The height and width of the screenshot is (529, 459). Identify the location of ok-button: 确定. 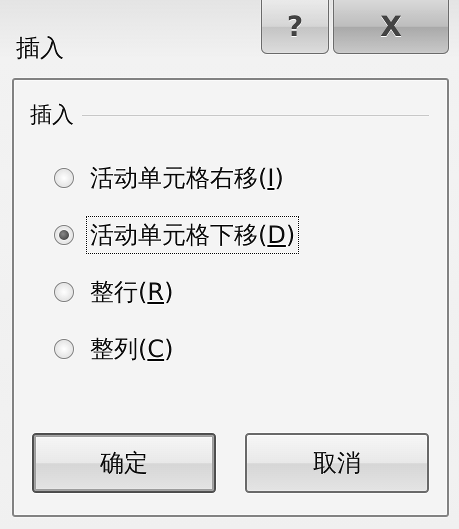
(124, 463).